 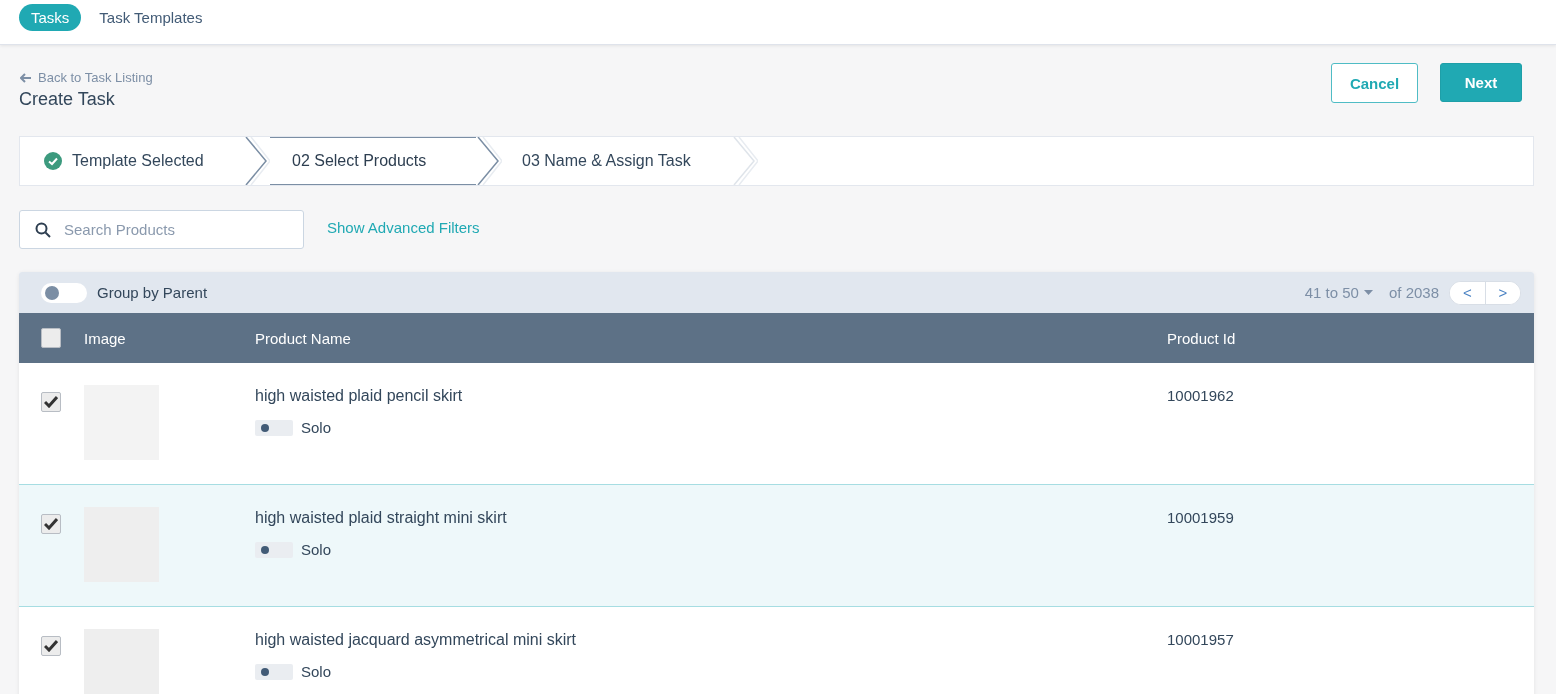 I want to click on toggle-label: Group by Parent, so click(x=152, y=292).